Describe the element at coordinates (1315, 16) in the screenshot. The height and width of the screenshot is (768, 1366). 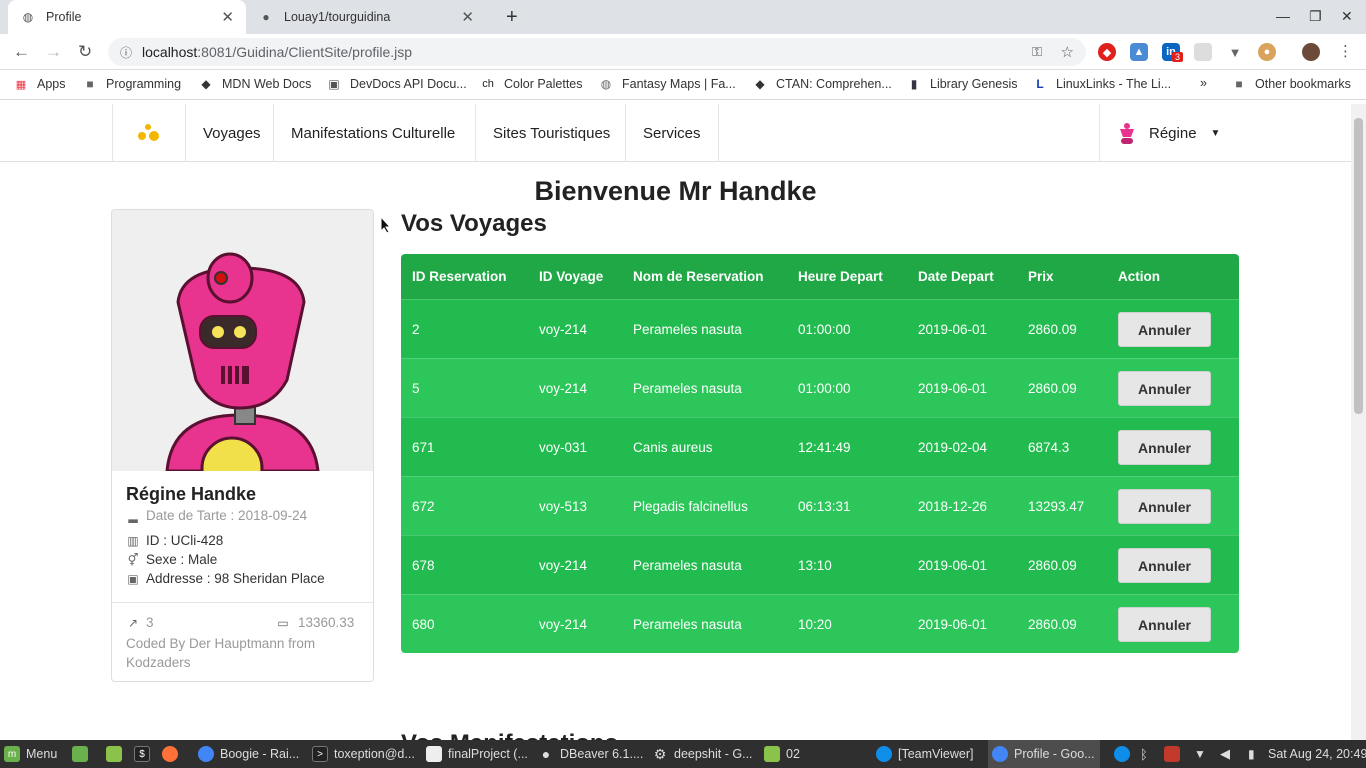
I see `maximize-icon: ❐` at that location.